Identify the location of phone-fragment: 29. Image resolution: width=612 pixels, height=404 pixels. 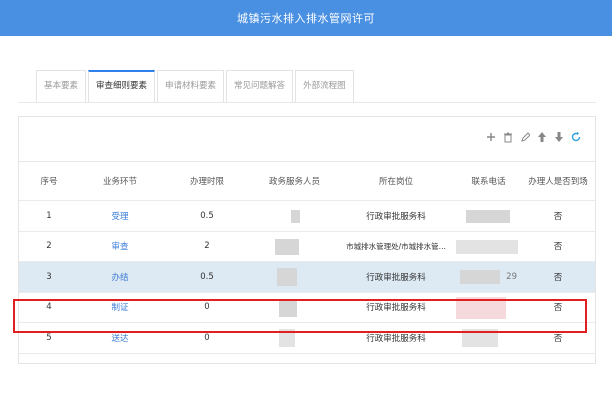
(511, 276).